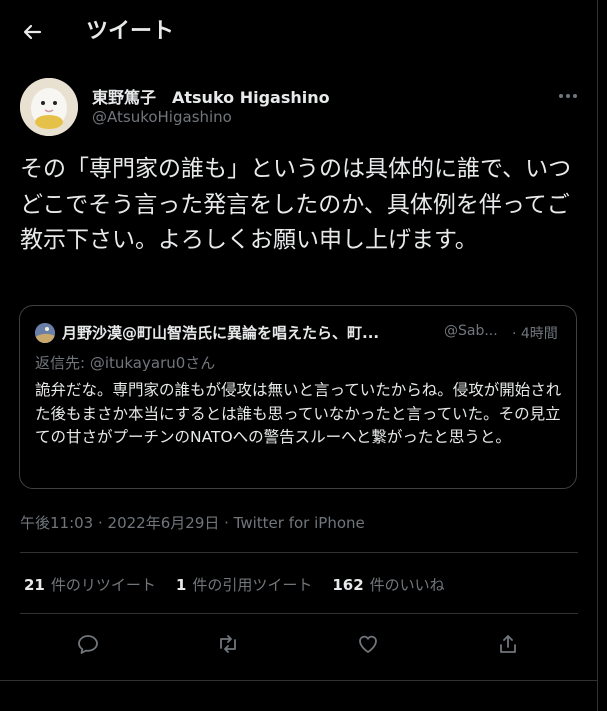 Image resolution: width=607 pixels, height=711 pixels. I want to click on likes-stat: 162 件のいいね, so click(388, 584).